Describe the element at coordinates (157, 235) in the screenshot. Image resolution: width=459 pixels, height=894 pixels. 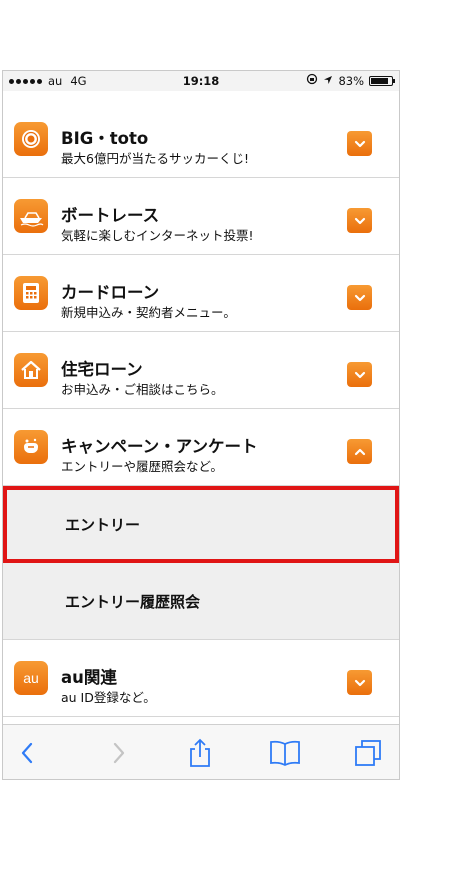
I see `menu-row-subtitle: 気軽に楽しむインターネット投票!` at that location.